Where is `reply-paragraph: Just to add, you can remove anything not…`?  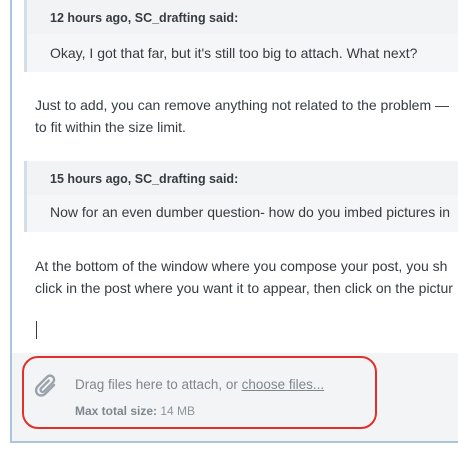
reply-paragraph: Just to add, you can remove anything not… is located at coordinates (246, 116).